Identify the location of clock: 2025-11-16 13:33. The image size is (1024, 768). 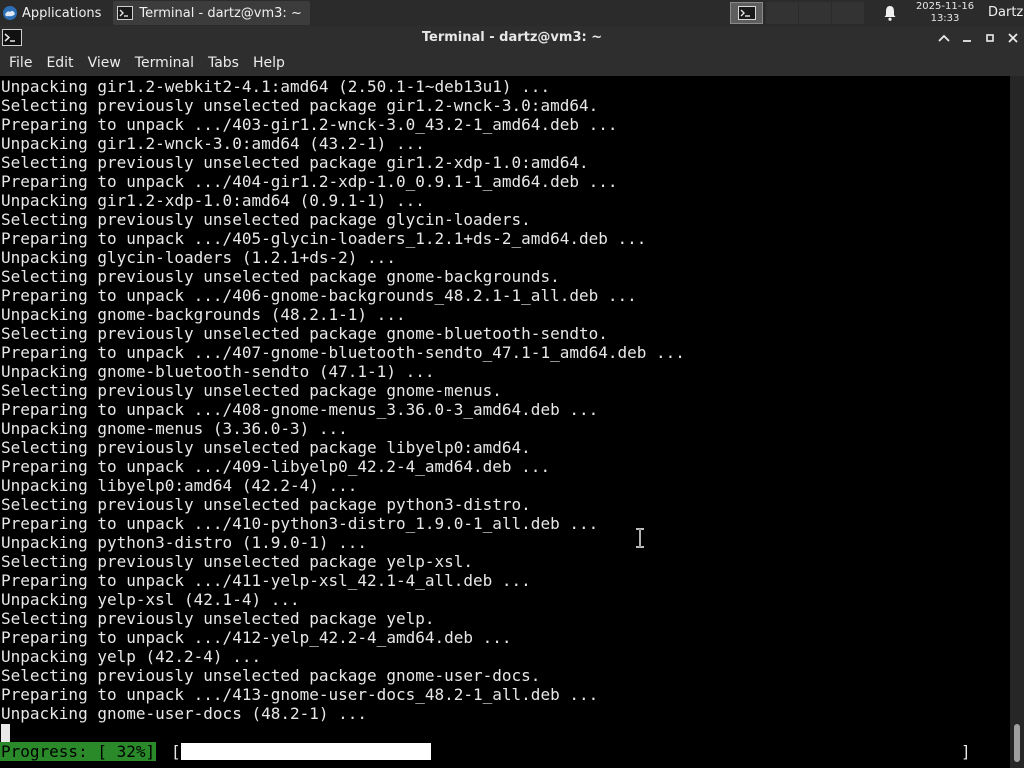
(945, 13).